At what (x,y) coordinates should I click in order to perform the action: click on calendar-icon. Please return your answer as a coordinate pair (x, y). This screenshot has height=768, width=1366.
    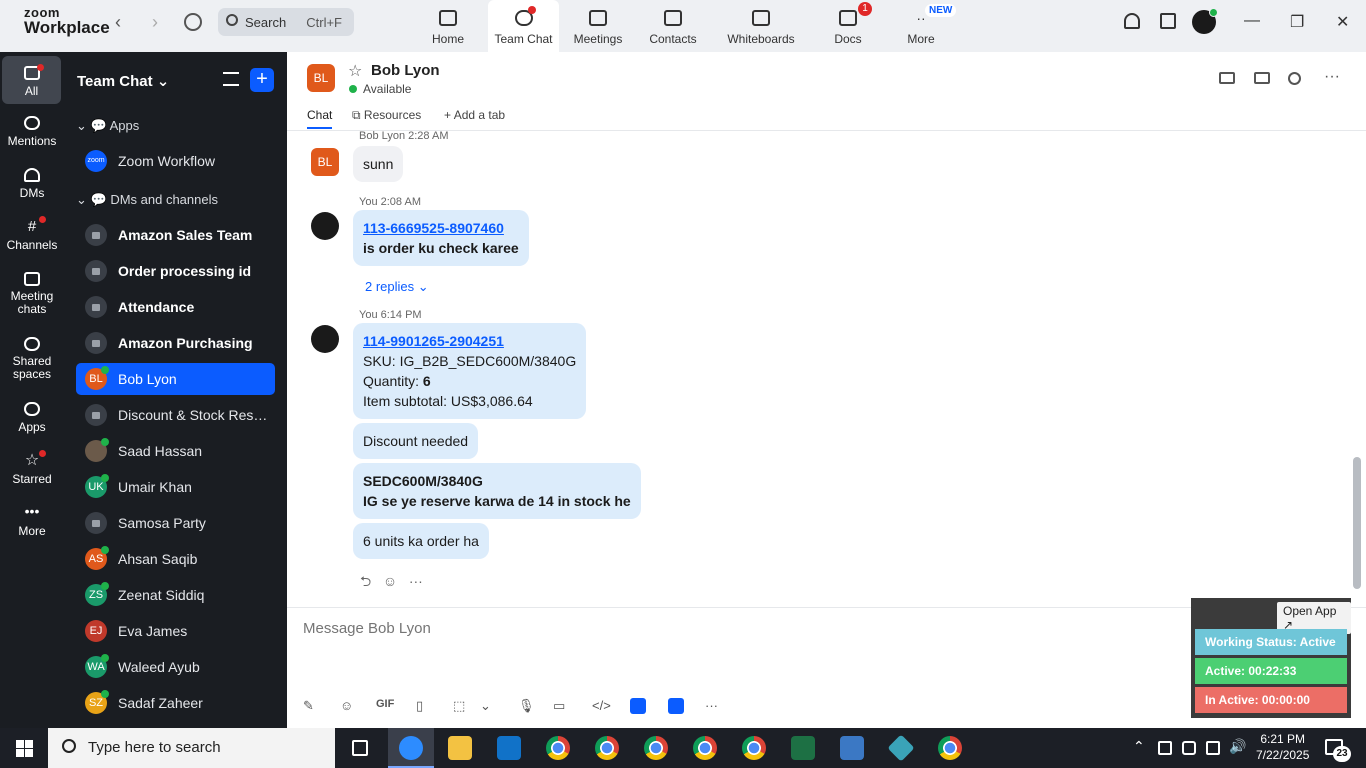
    Looking at the image, I should click on (1168, 21).